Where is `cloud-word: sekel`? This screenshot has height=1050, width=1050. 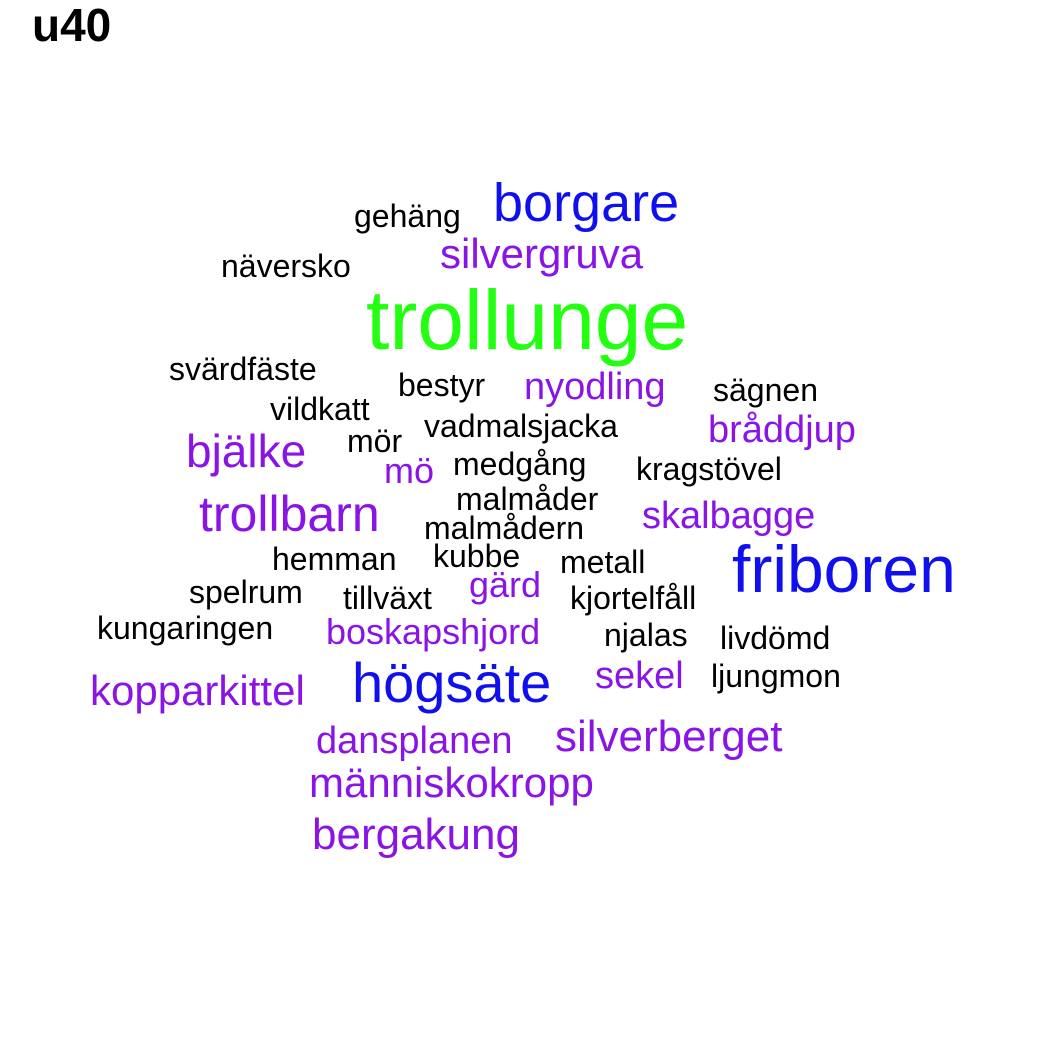
cloud-word: sekel is located at coordinates (639, 676).